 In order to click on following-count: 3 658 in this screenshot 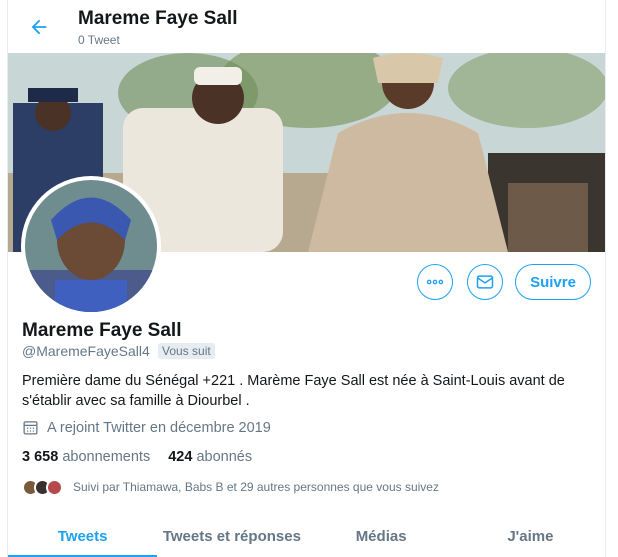, I will do `click(40, 457)`.